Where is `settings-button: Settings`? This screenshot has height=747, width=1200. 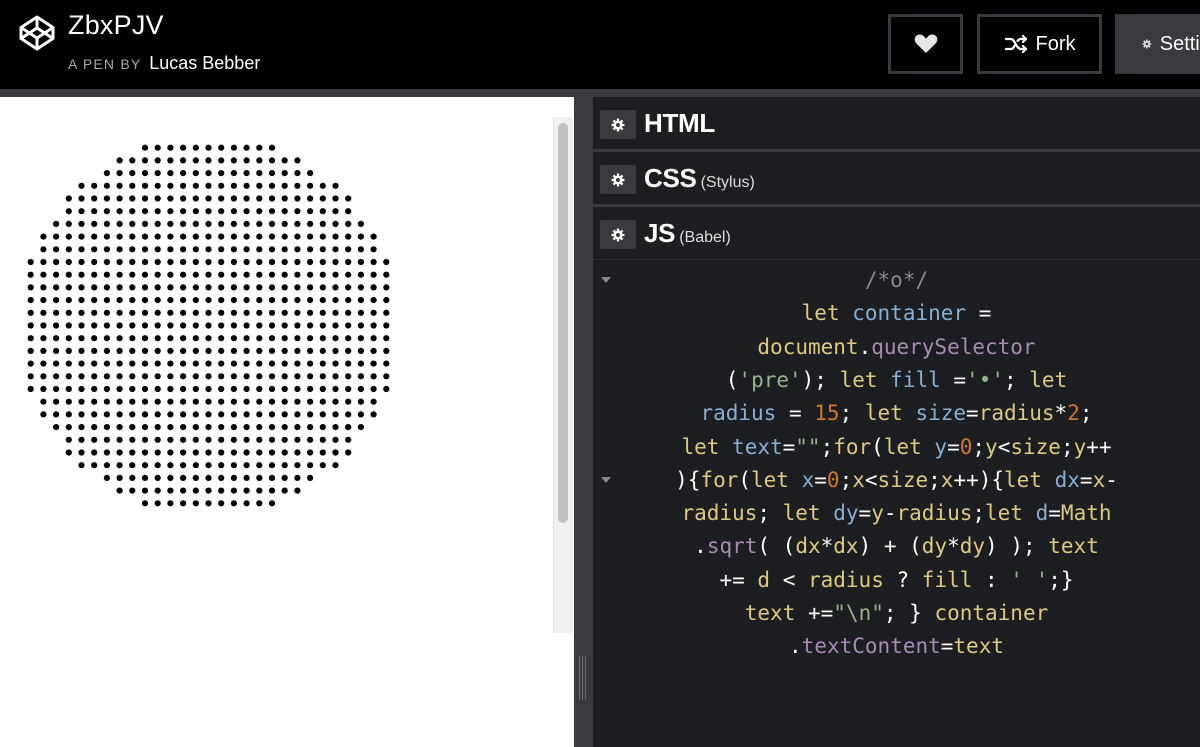
settings-button: Settings is located at coordinates (1157, 44).